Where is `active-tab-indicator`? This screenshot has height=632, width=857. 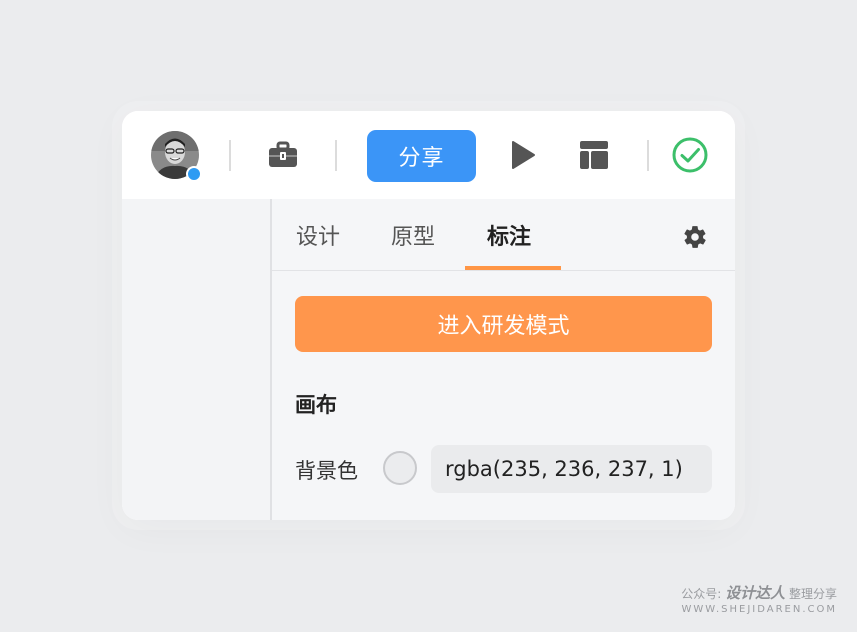
active-tab-indicator is located at coordinates (513, 268).